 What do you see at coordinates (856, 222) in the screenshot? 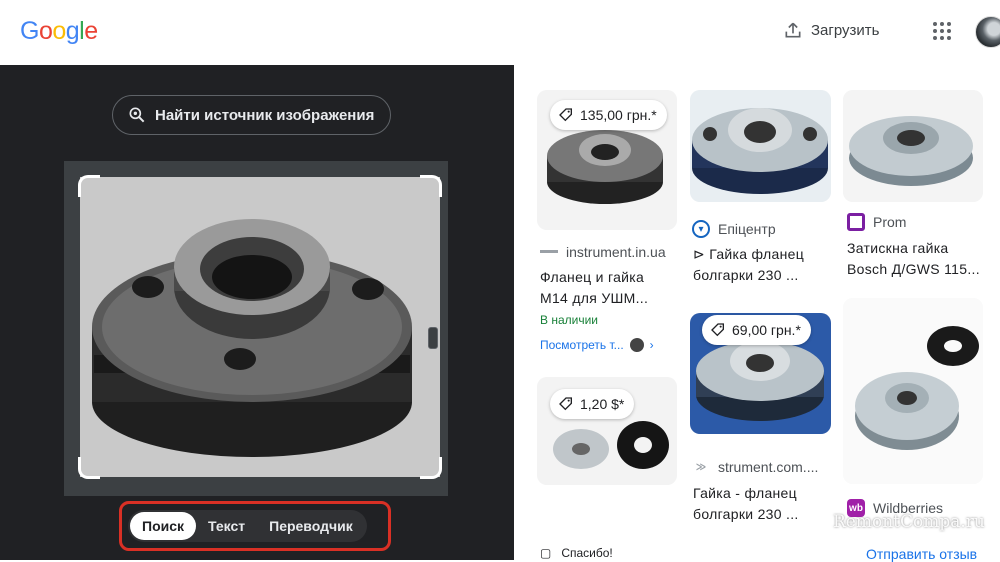
I see `prom-favicon-icon` at bounding box center [856, 222].